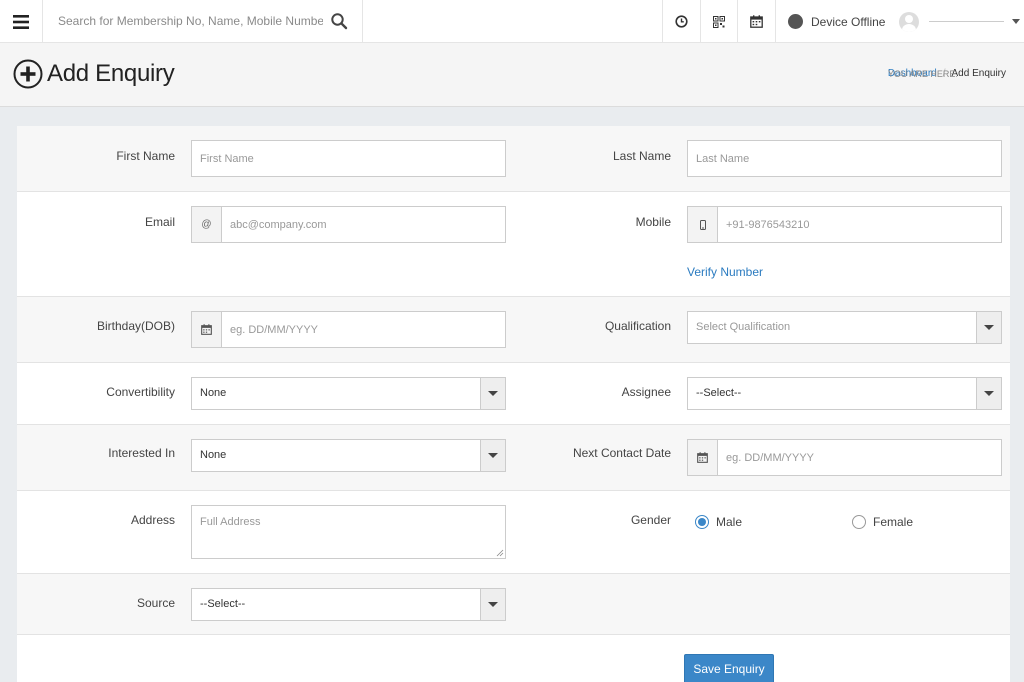  I want to click on hamburger-menu-button, so click(21, 21).